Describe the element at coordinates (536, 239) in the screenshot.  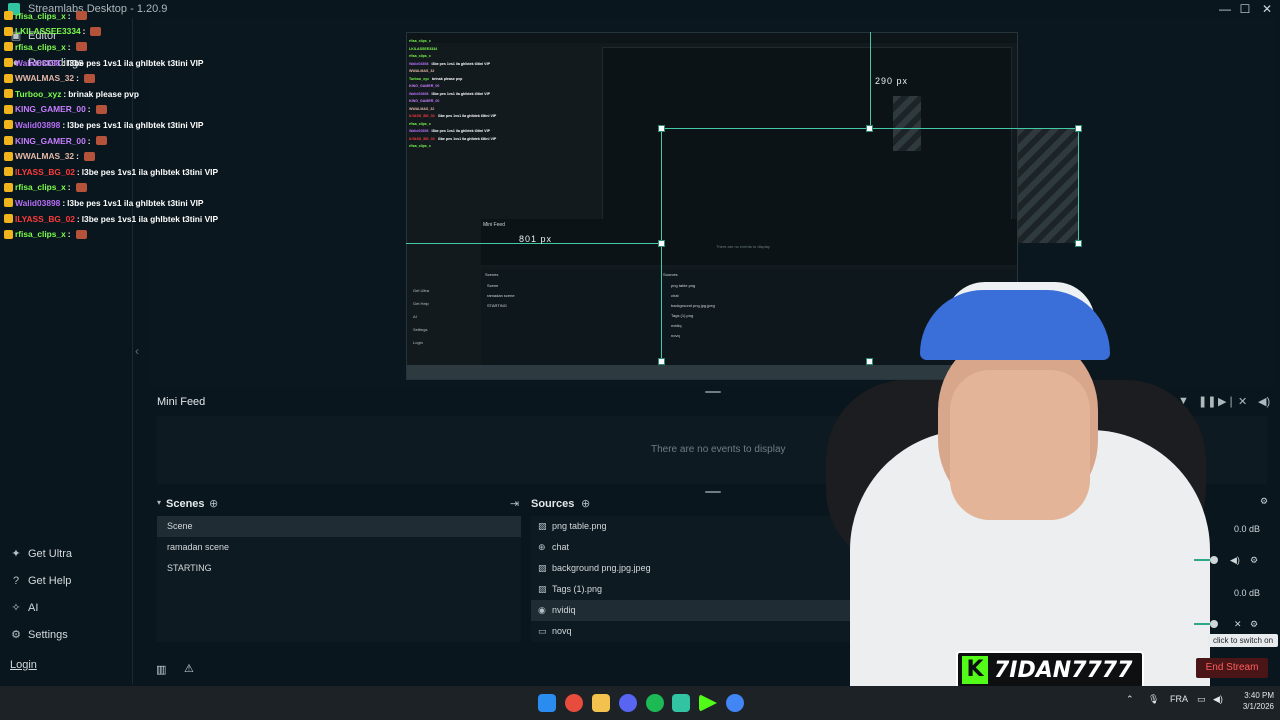
I see `width-label: 801 px` at that location.